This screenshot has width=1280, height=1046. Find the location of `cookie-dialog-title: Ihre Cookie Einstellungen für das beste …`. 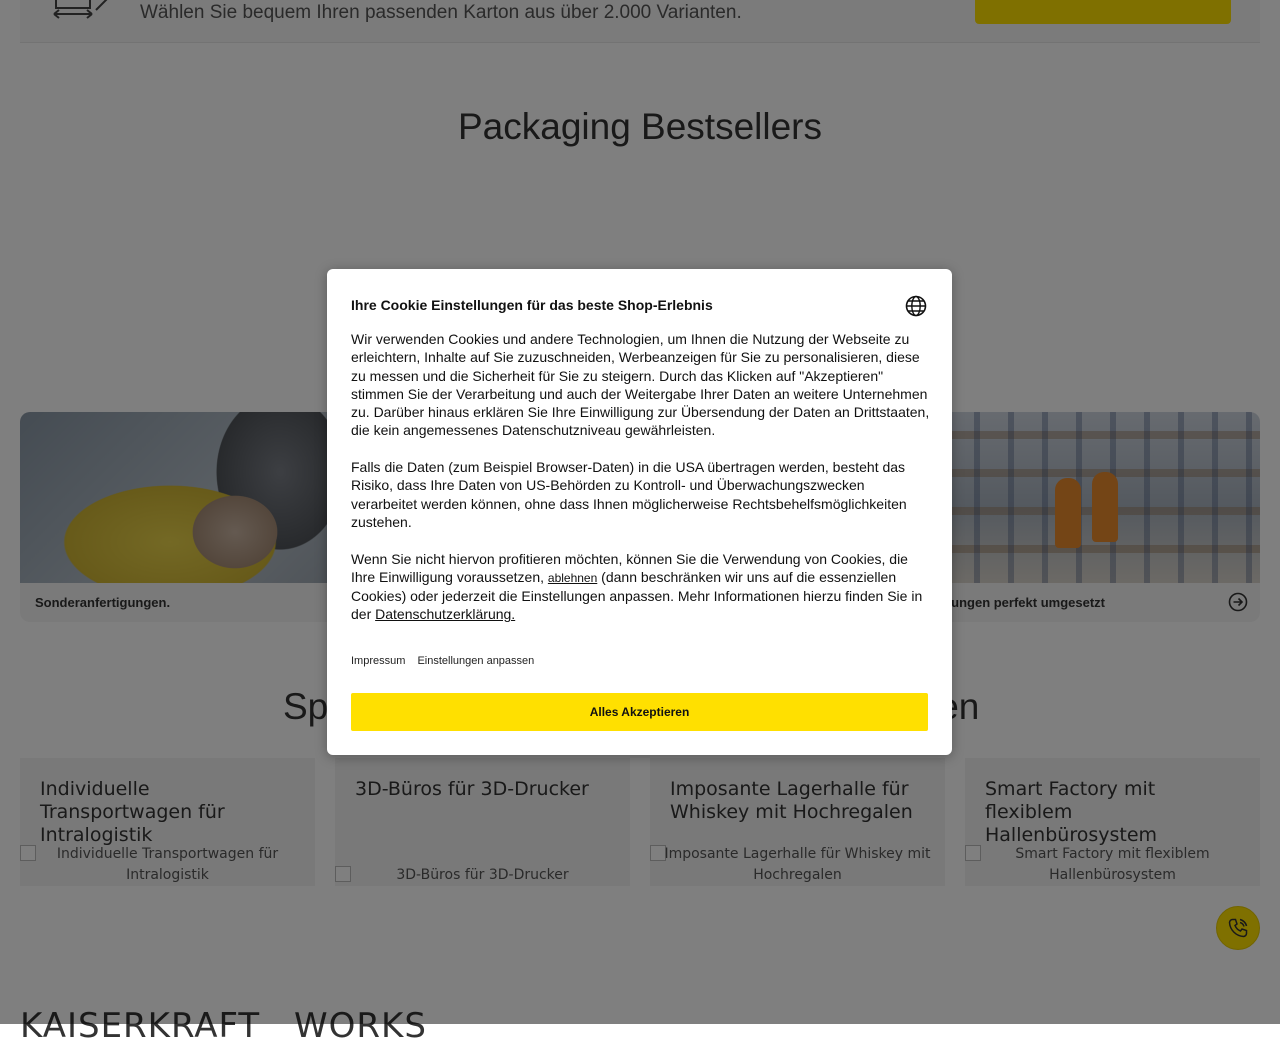

cookie-dialog-title: Ihre Cookie Einstellungen für das beste … is located at coordinates (532, 305).